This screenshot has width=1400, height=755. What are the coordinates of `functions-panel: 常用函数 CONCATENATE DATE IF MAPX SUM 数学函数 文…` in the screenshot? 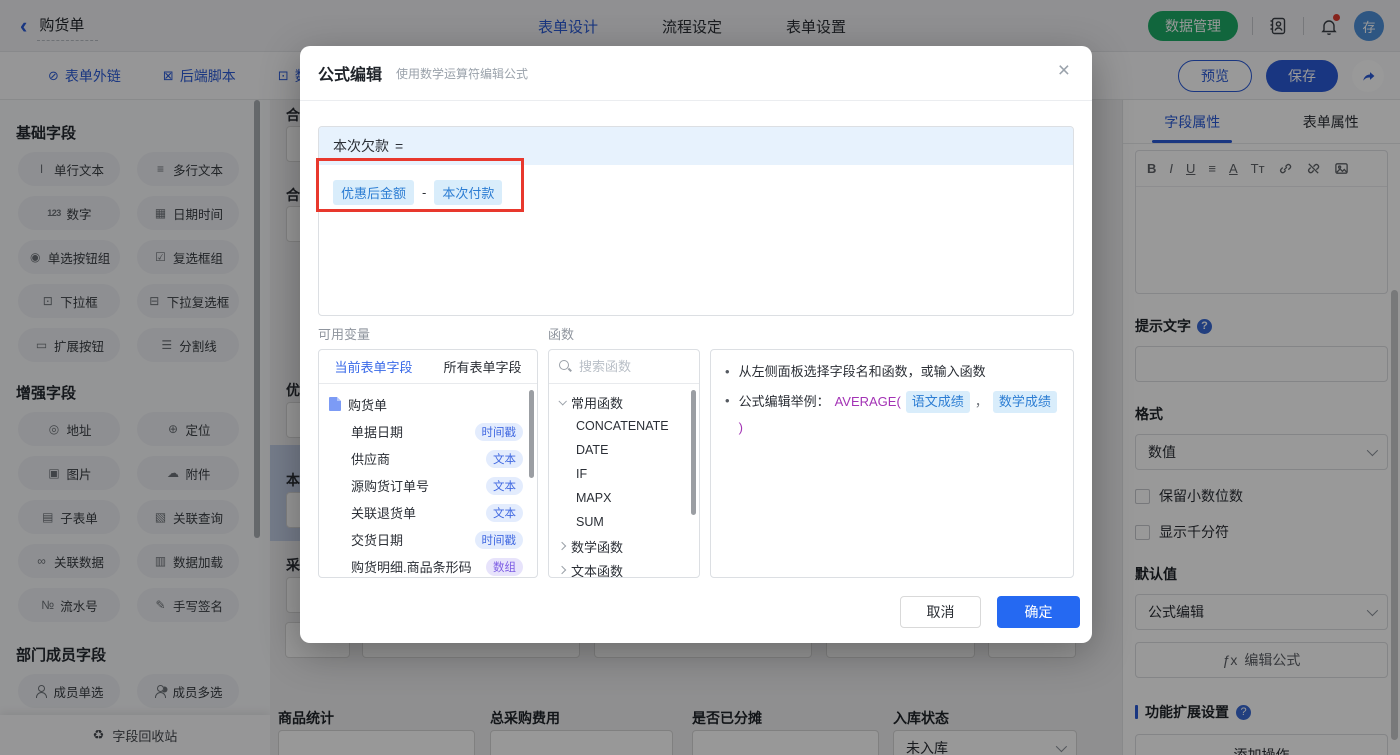 It's located at (624, 463).